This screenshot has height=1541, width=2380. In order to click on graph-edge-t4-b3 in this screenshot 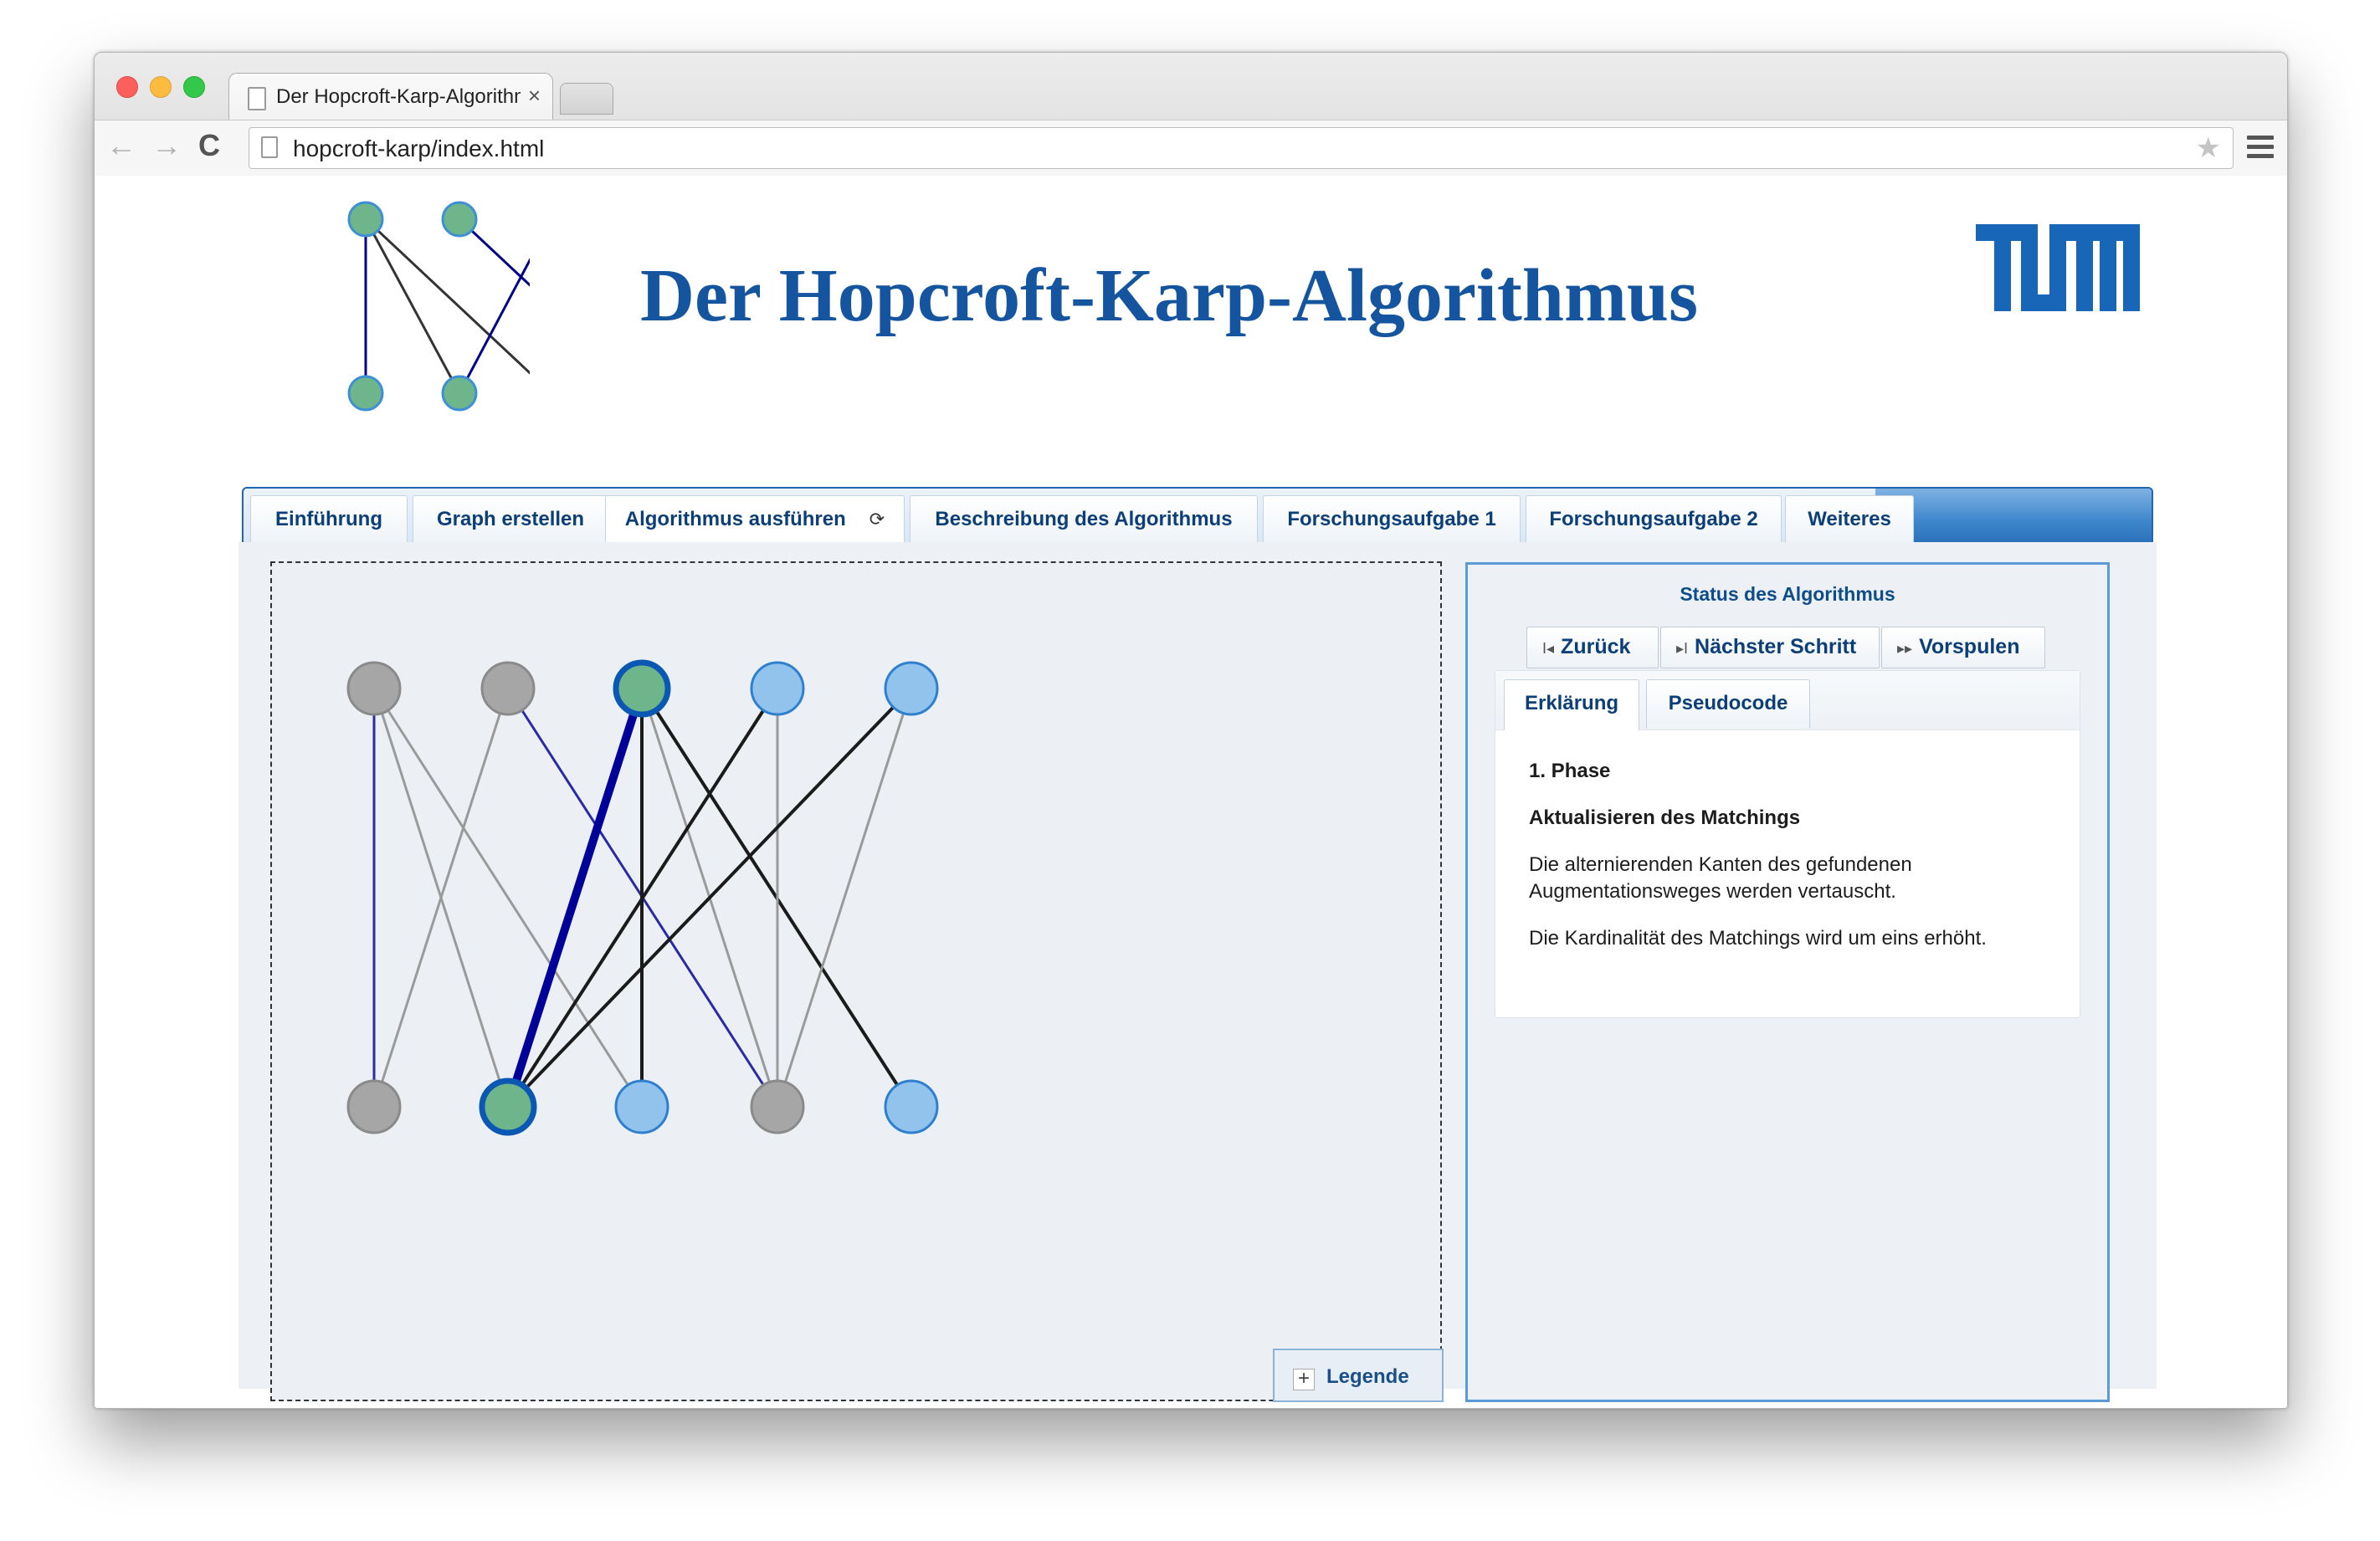, I will do `click(844, 898)`.